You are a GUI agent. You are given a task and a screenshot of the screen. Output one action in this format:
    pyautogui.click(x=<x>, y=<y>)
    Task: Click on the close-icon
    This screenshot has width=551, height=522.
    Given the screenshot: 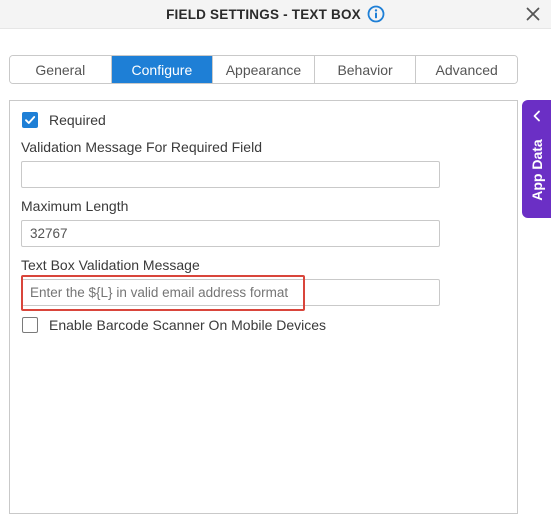 What is the action you would take?
    pyautogui.click(x=533, y=14)
    